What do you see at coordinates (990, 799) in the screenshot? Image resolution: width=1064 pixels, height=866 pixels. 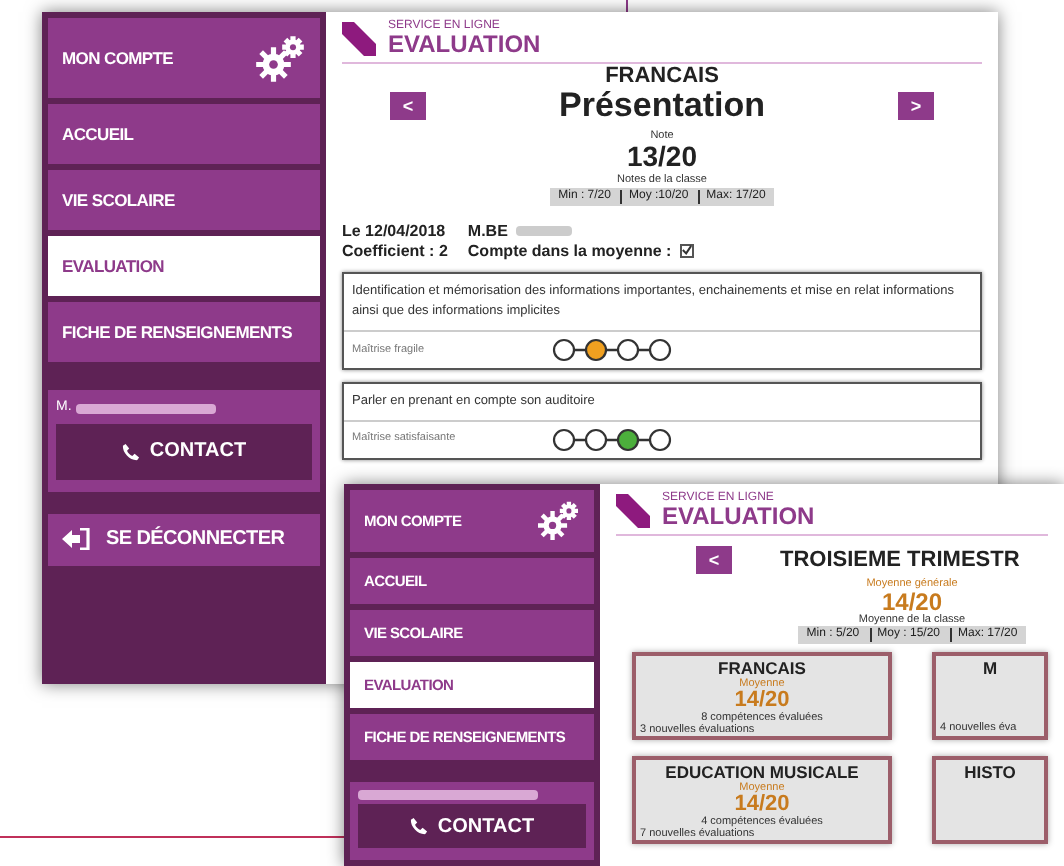 I see `subject-card: HISTO` at bounding box center [990, 799].